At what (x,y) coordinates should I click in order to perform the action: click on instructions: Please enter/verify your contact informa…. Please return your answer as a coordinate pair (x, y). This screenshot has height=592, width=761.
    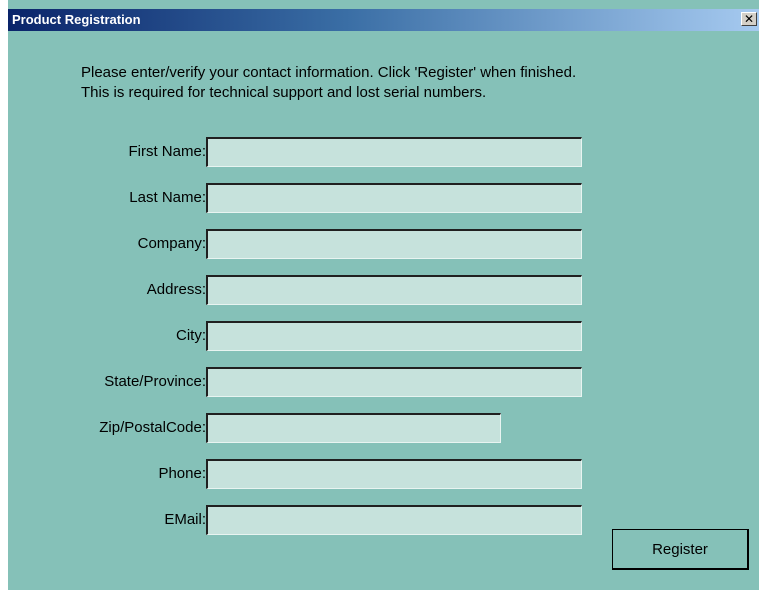
    Looking at the image, I should click on (328, 83).